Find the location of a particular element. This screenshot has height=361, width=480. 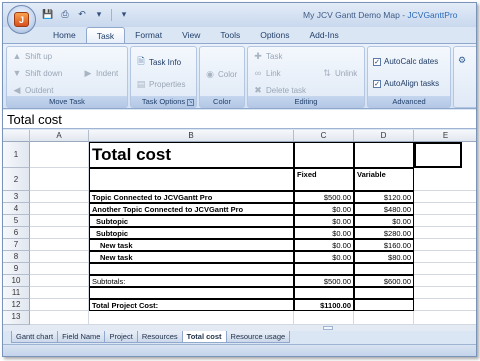

cell-e9 is located at coordinates (445, 269).